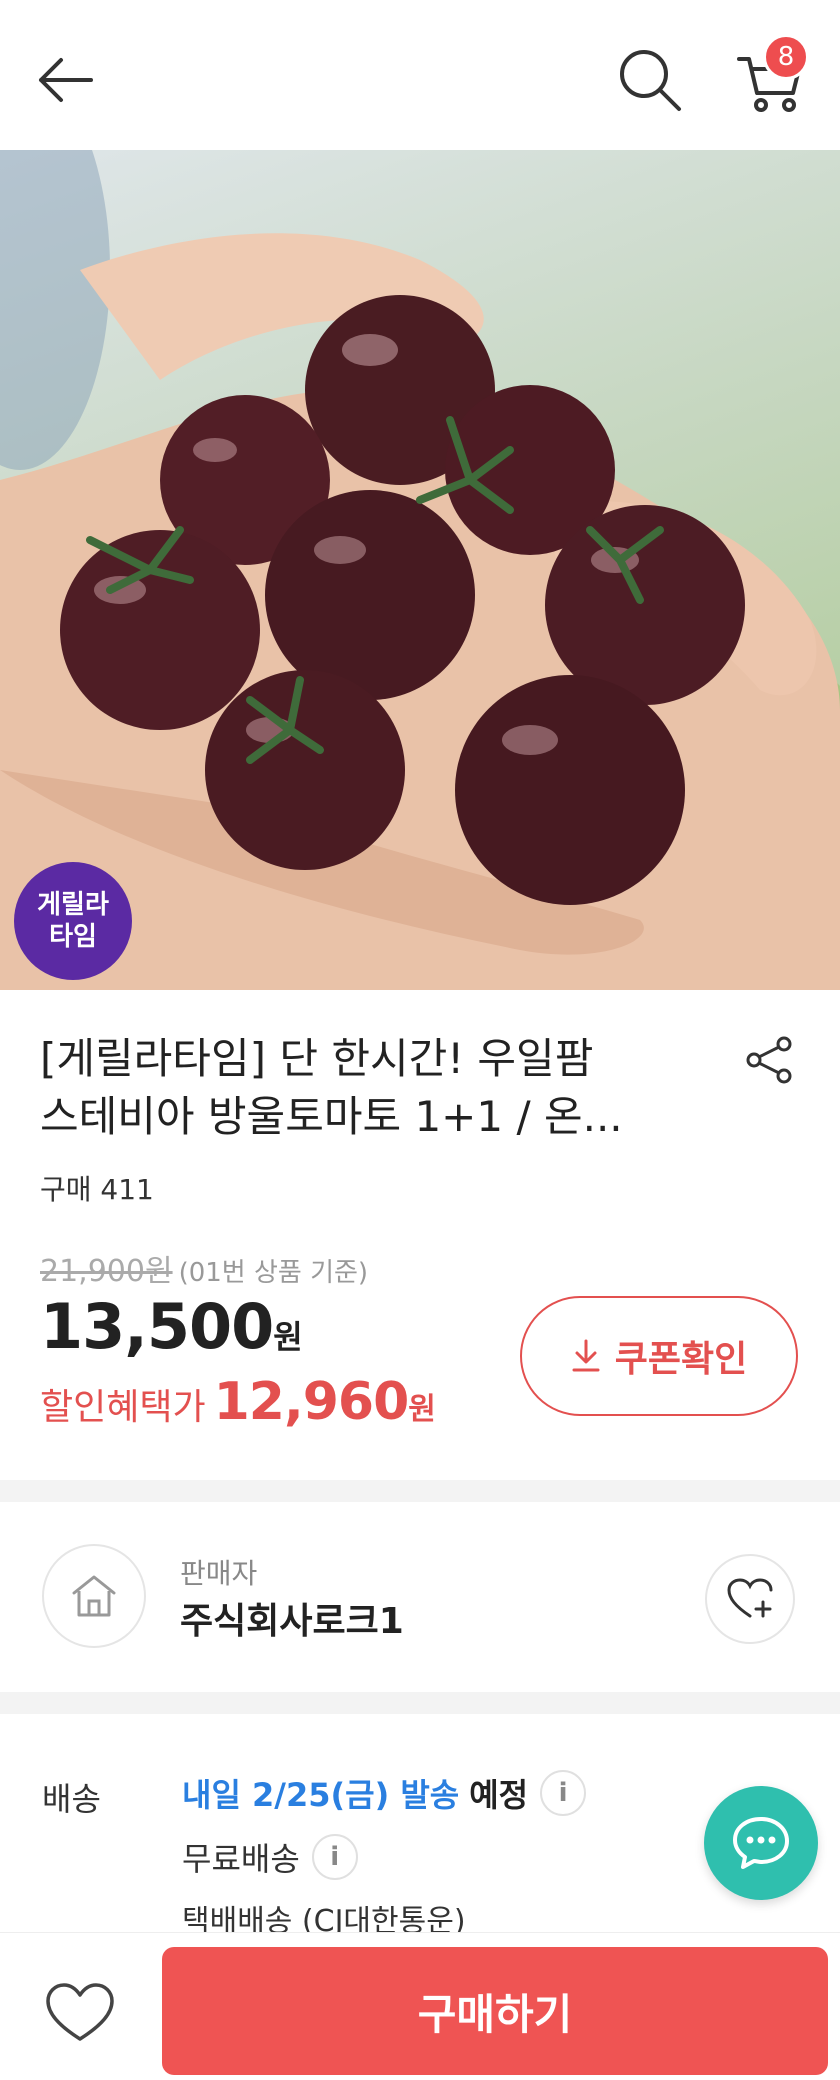  I want to click on top-nav-bar: 8, so click(420, 75).